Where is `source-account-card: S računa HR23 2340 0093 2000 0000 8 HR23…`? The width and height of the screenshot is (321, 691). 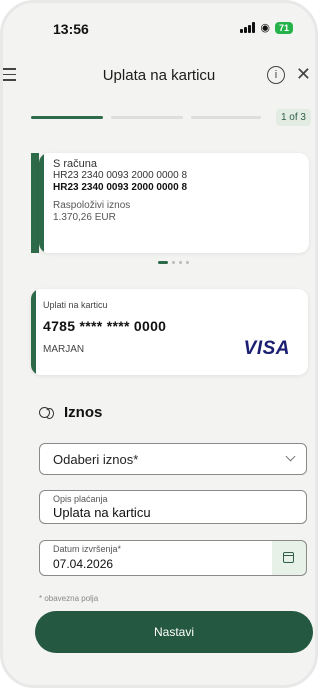
source-account-card: S računa HR23 2340 0093 2000 0000 8 HR23… is located at coordinates (174, 203).